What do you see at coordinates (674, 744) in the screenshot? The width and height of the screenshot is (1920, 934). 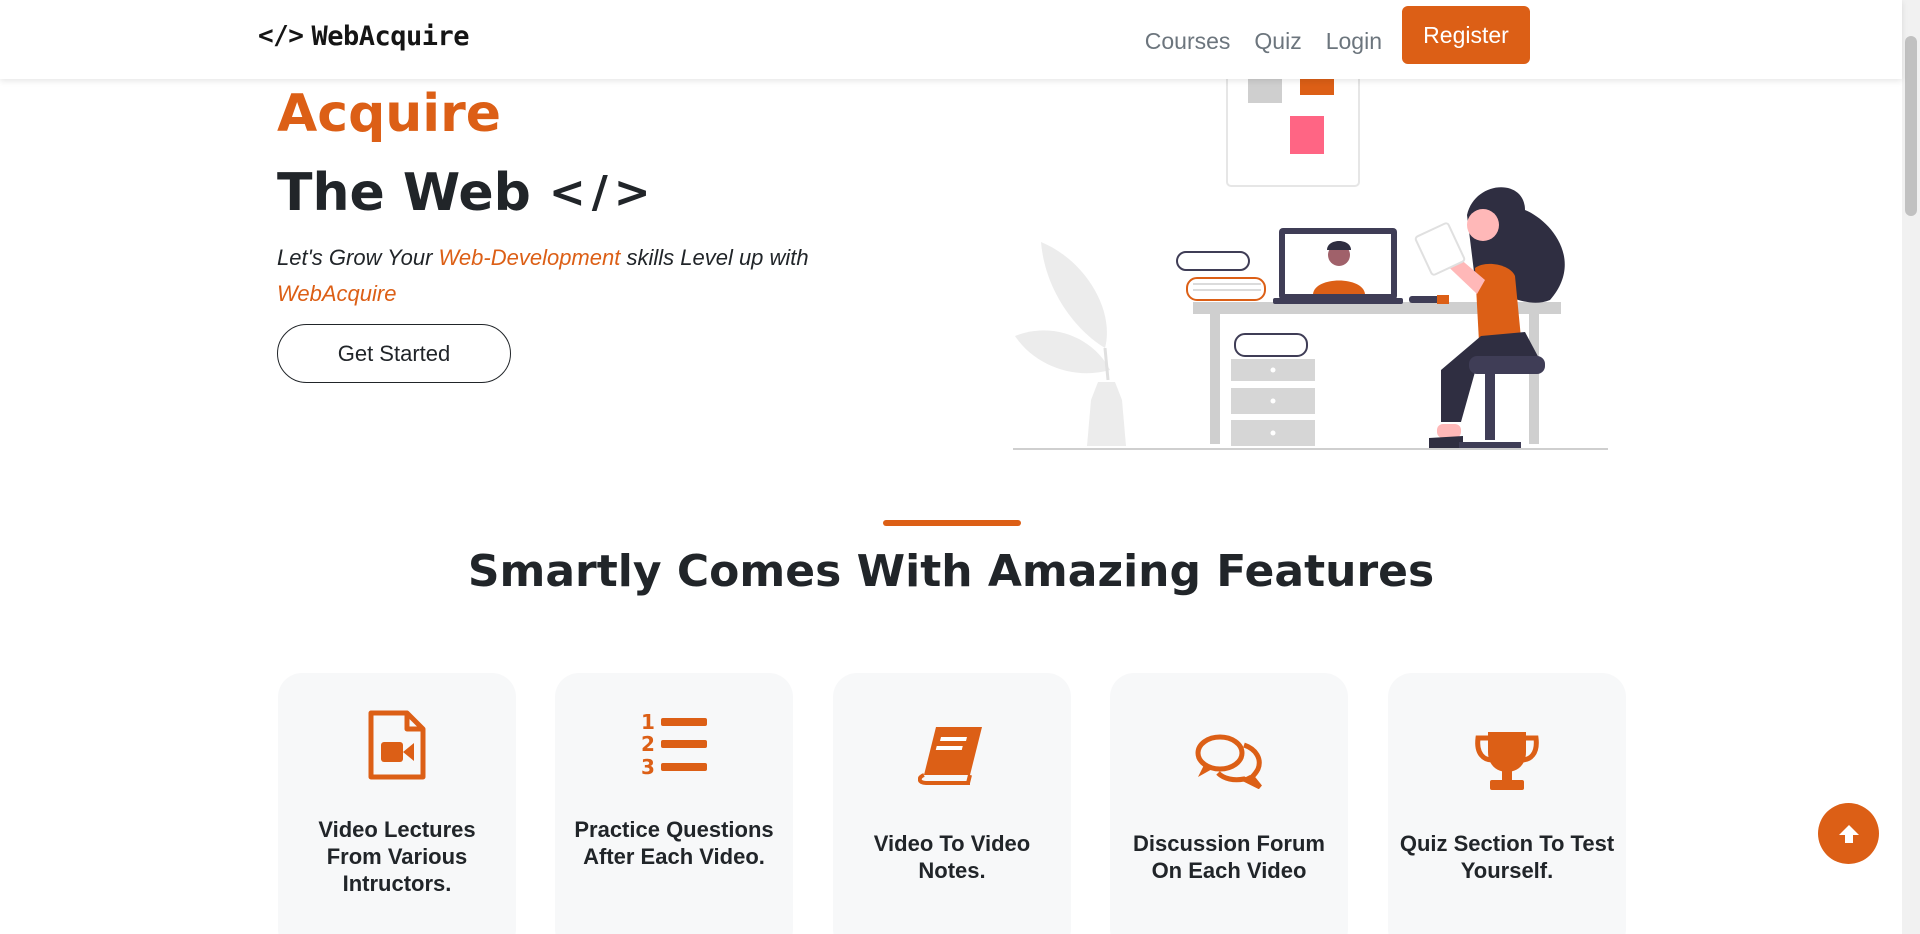 I see `list-ol-icon: 1 2 3` at bounding box center [674, 744].